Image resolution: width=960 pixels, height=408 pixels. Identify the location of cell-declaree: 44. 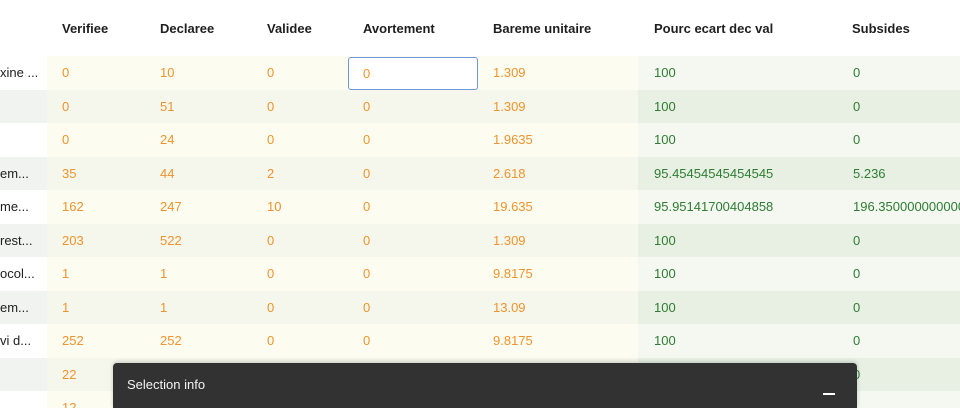
(197, 173).